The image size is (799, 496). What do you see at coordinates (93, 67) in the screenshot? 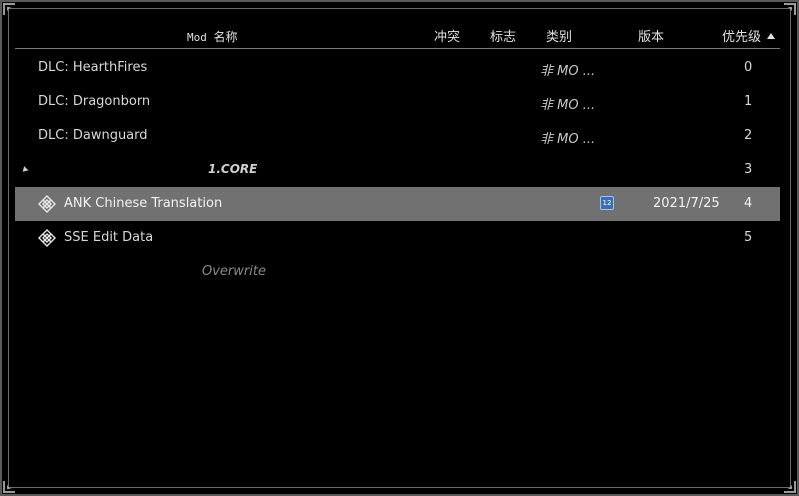
I see `mod-name: DLC: HearthFires` at bounding box center [93, 67].